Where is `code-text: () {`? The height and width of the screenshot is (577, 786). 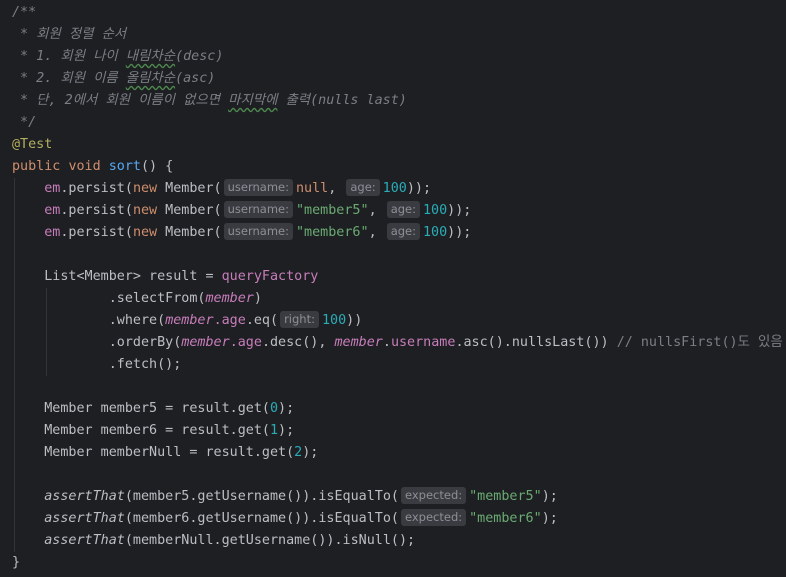
code-text: () { is located at coordinates (157, 166).